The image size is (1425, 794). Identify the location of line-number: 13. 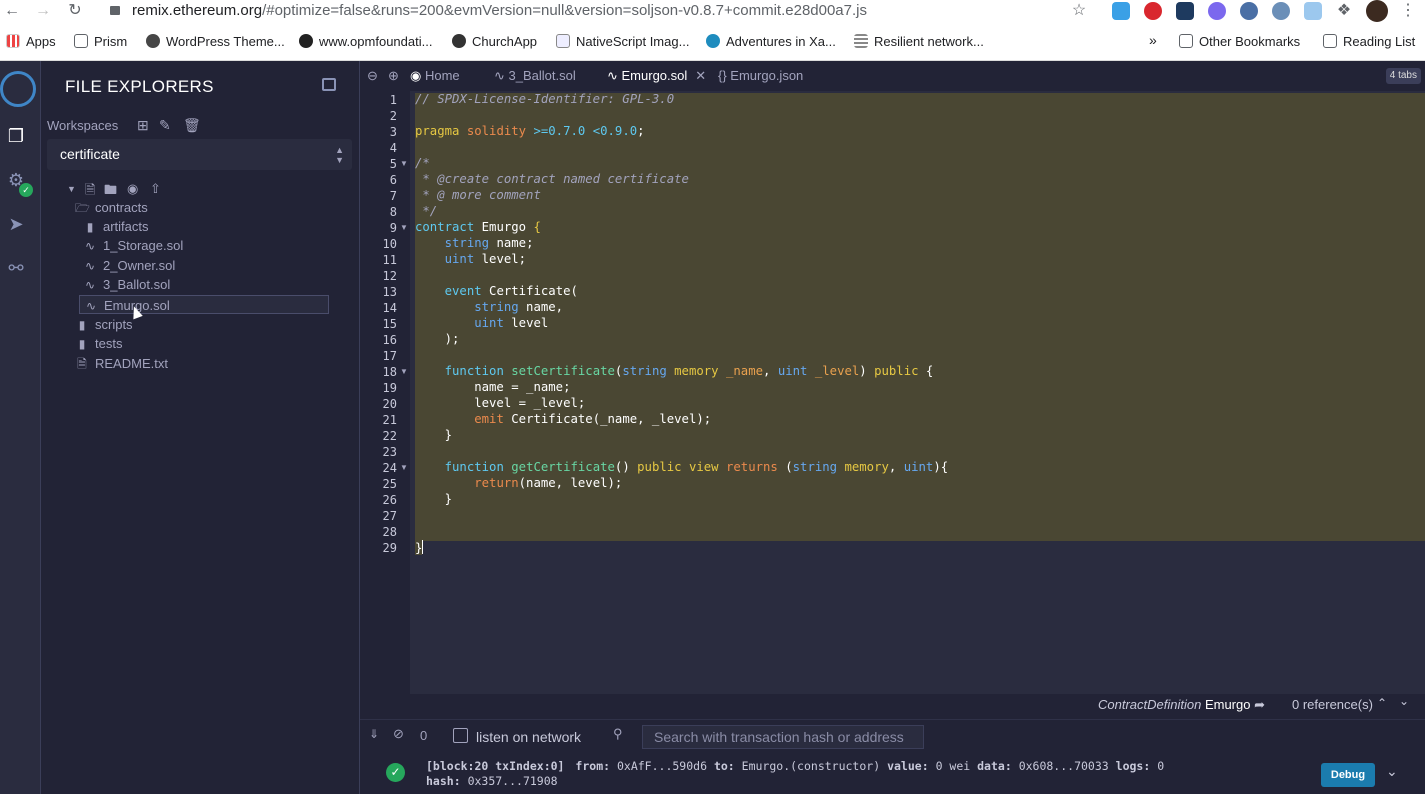
(389, 292).